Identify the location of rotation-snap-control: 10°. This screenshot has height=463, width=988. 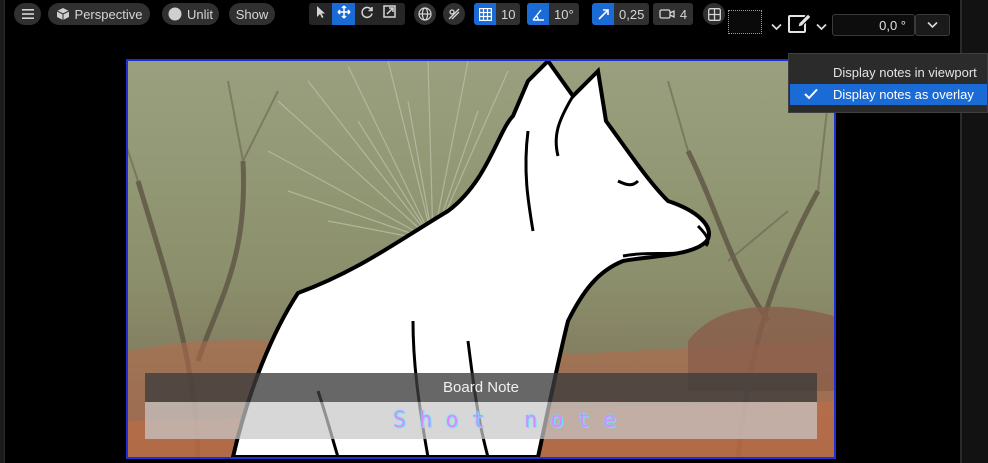
(553, 14).